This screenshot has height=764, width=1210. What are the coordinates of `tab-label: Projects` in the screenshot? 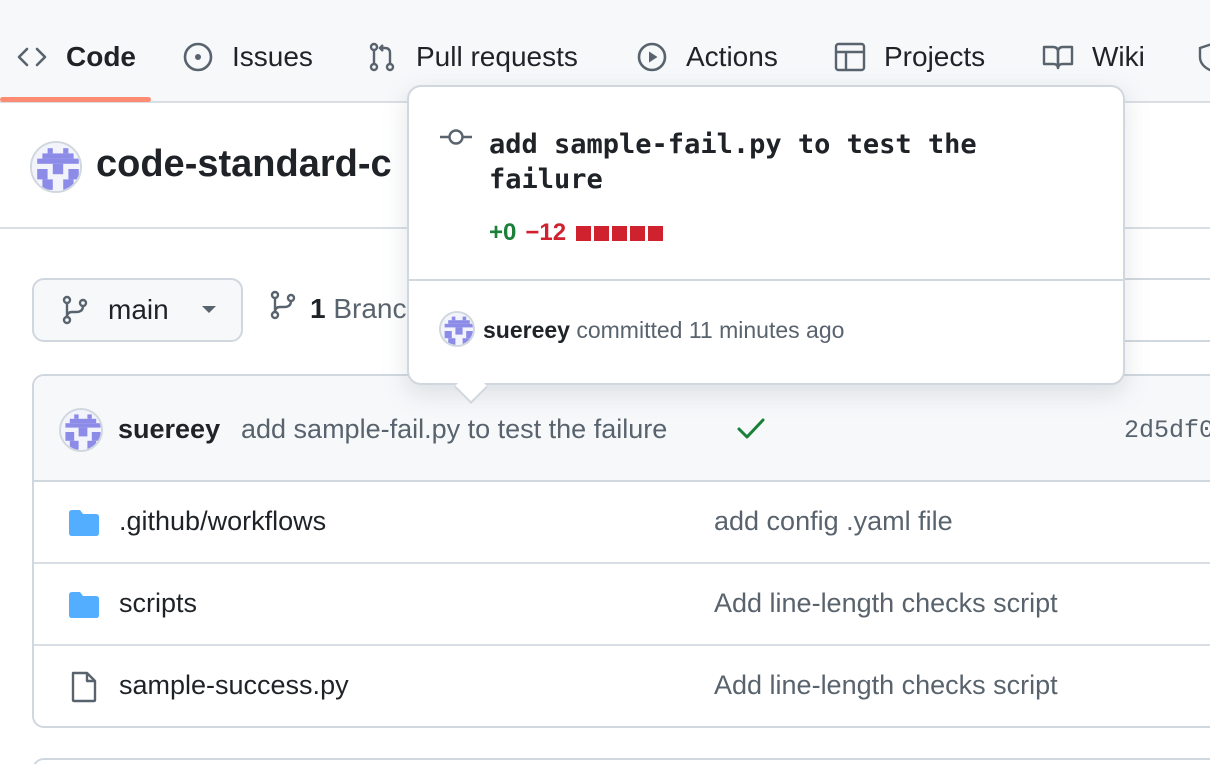 It's located at (935, 56).